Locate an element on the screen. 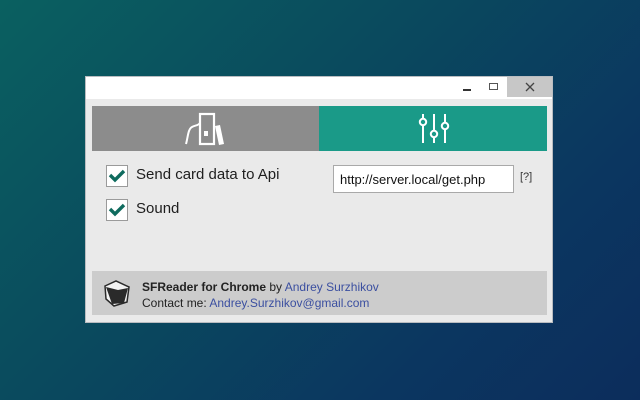 The height and width of the screenshot is (400, 640). tab-settings is located at coordinates (433, 128).